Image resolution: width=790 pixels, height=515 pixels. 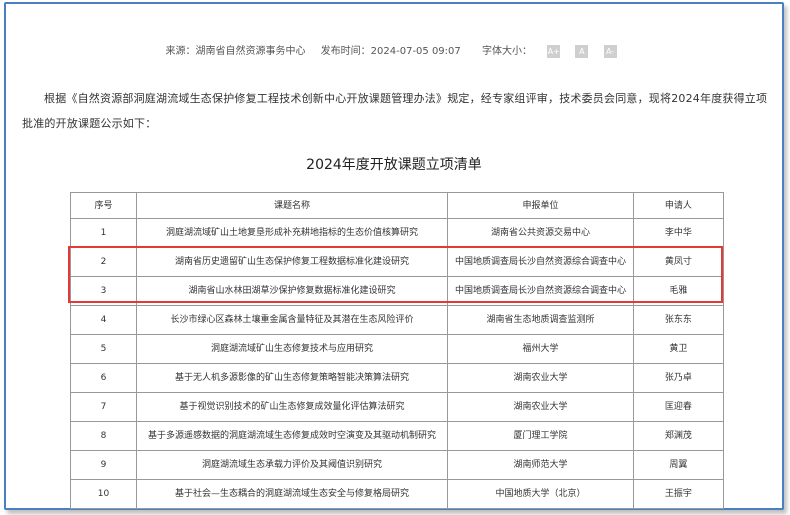 I want to click on cell-unit: 中国地质大学（北京）, so click(x=540, y=494).